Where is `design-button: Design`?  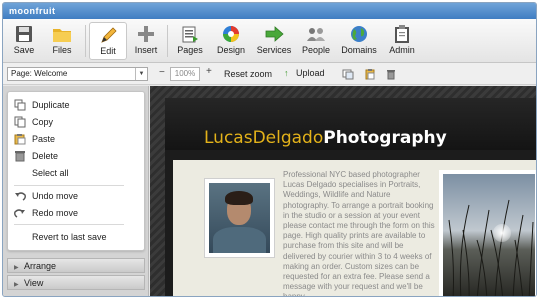
design-button: Design is located at coordinates (231, 41).